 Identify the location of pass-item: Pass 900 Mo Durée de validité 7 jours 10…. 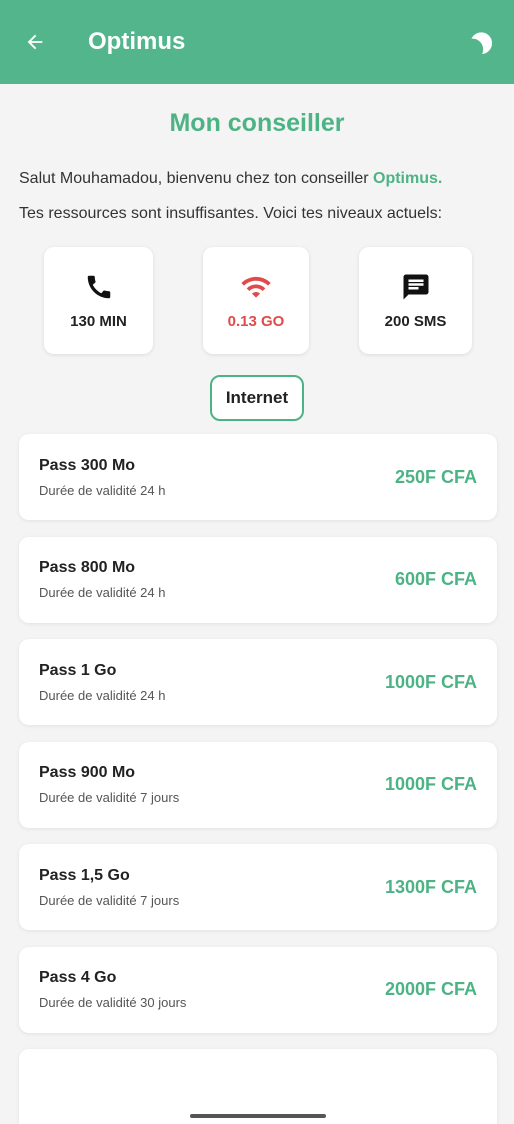
(258, 784).